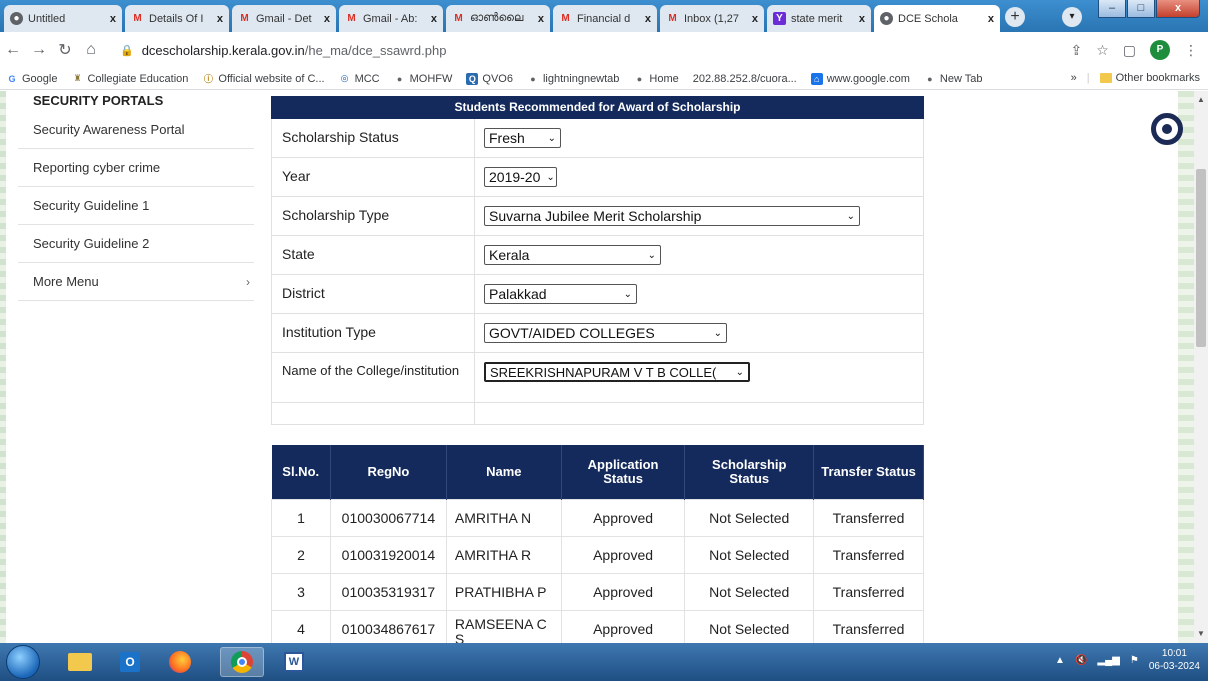 The height and width of the screenshot is (681, 1208). Describe the element at coordinates (712, 18) in the screenshot. I see `tab-inbox: M Inbox (1,27 x` at that location.